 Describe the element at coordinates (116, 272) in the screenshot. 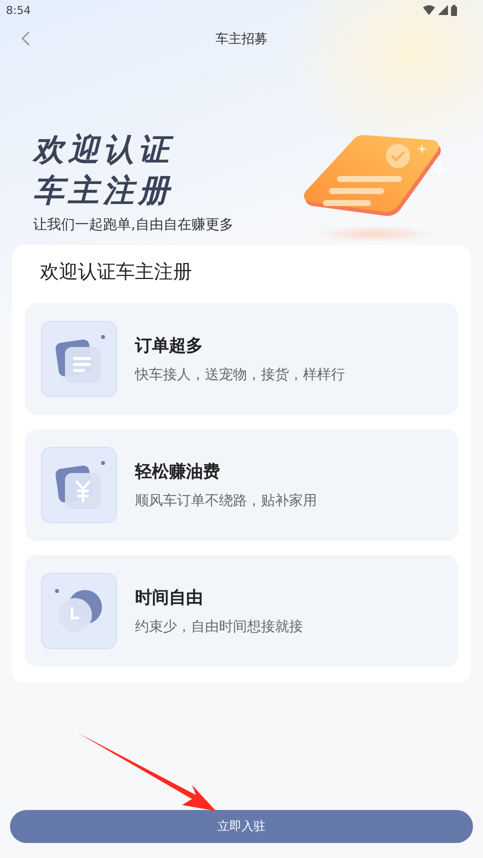

I see `card-title: 欢迎认证车主注册` at that location.